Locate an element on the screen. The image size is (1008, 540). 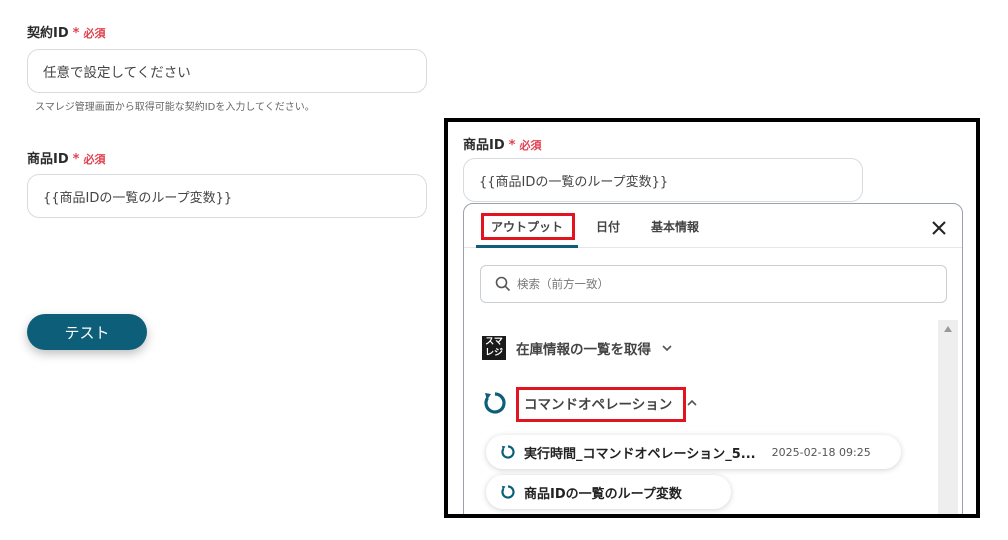
tab-basic-info: 基本情報 is located at coordinates (675, 226).